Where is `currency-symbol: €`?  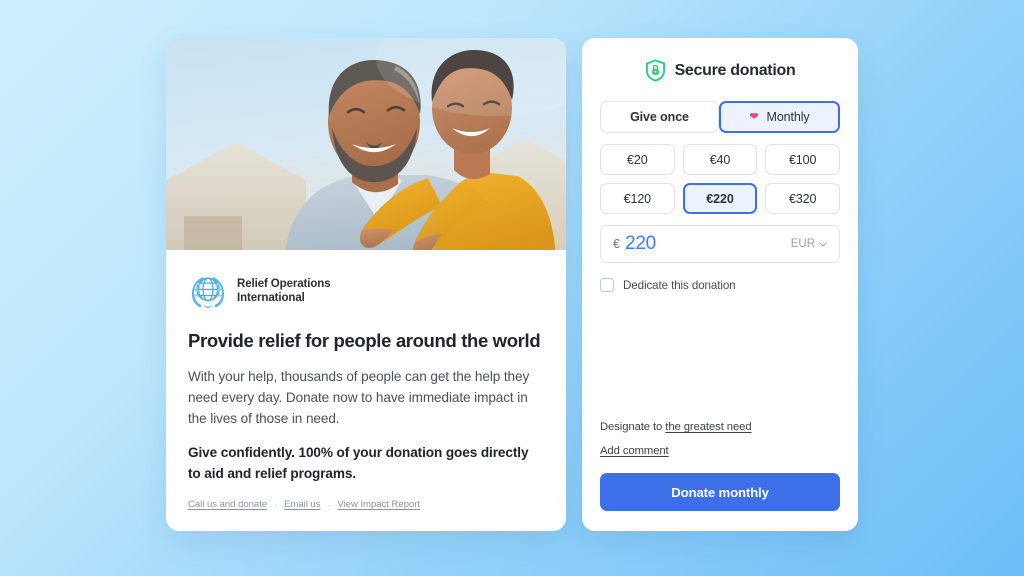 currency-symbol: € is located at coordinates (616, 244).